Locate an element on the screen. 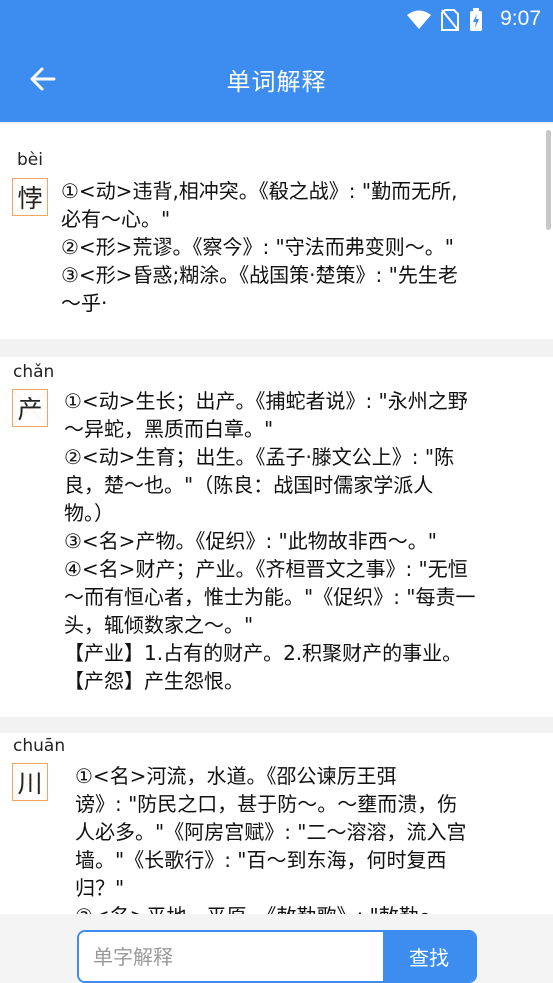  search-button: 查找 is located at coordinates (429, 956).